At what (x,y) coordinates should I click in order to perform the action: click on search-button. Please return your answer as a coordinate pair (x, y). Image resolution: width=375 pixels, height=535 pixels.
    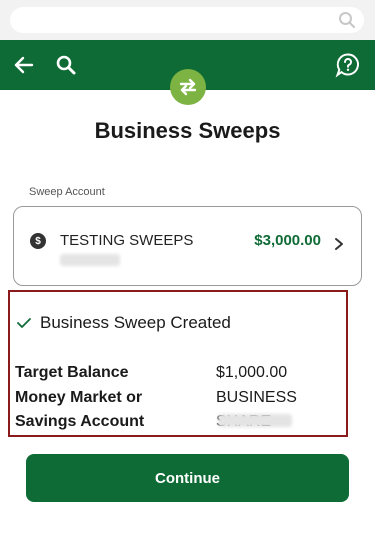
    Looking at the image, I should click on (66, 65).